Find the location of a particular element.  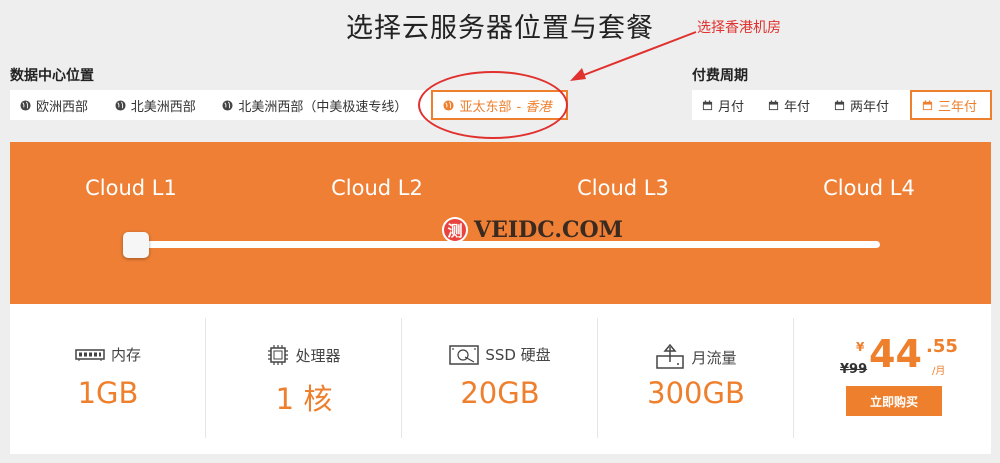

memory-icon is located at coordinates (90, 354).